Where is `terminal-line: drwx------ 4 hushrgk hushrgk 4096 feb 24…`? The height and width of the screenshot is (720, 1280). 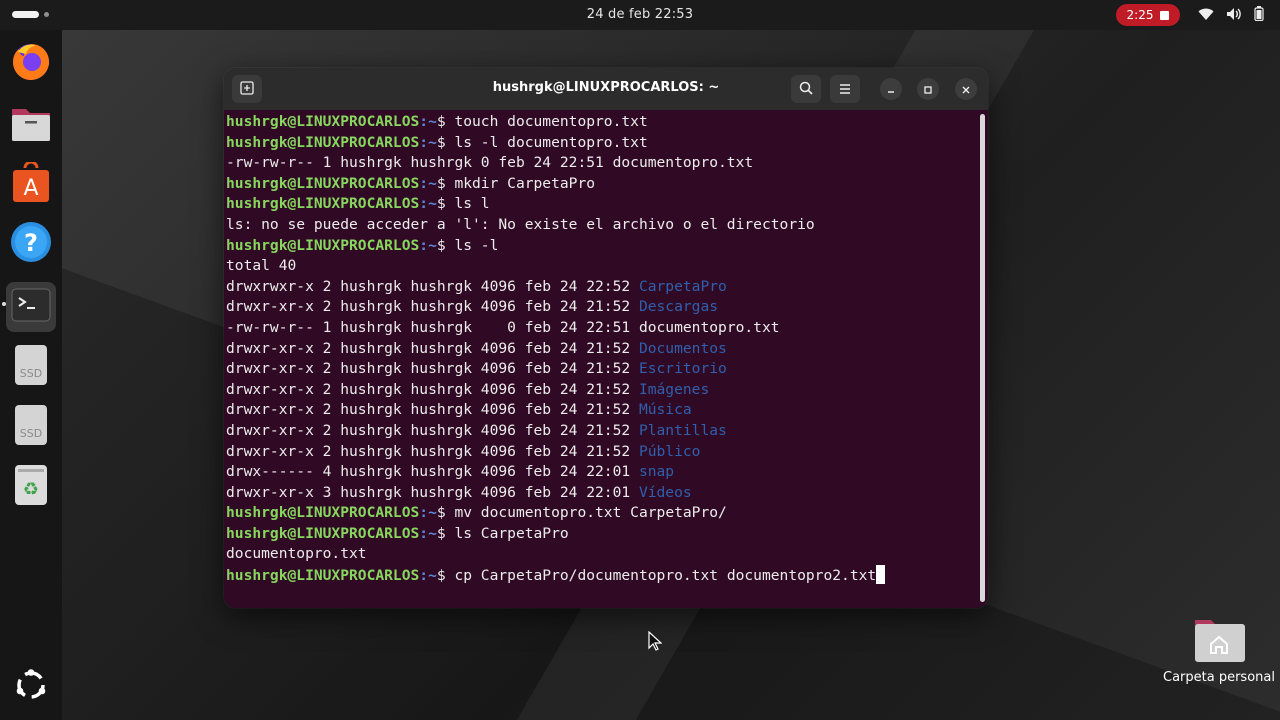
terminal-line: drwx------ 4 hushrgk hushrgk 4096 feb 24… is located at coordinates (601, 472).